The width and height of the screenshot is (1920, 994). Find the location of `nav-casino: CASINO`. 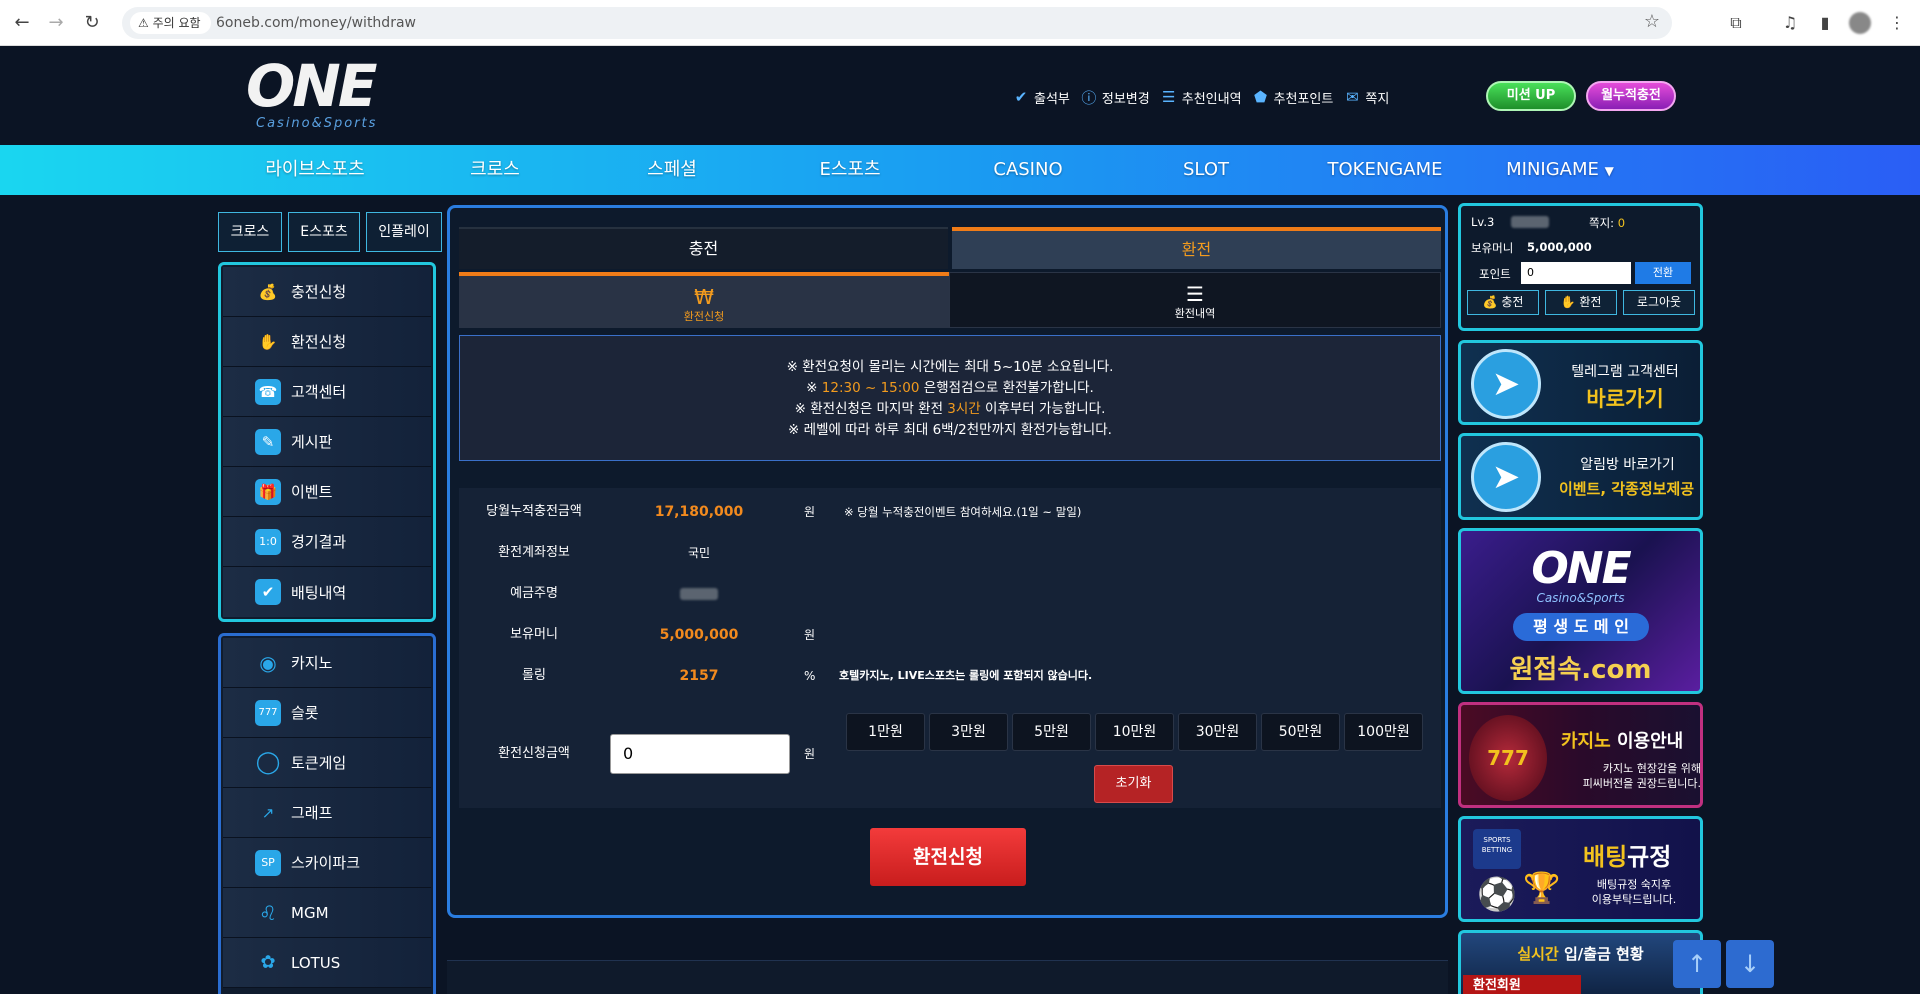

nav-casino: CASINO is located at coordinates (1028, 170).